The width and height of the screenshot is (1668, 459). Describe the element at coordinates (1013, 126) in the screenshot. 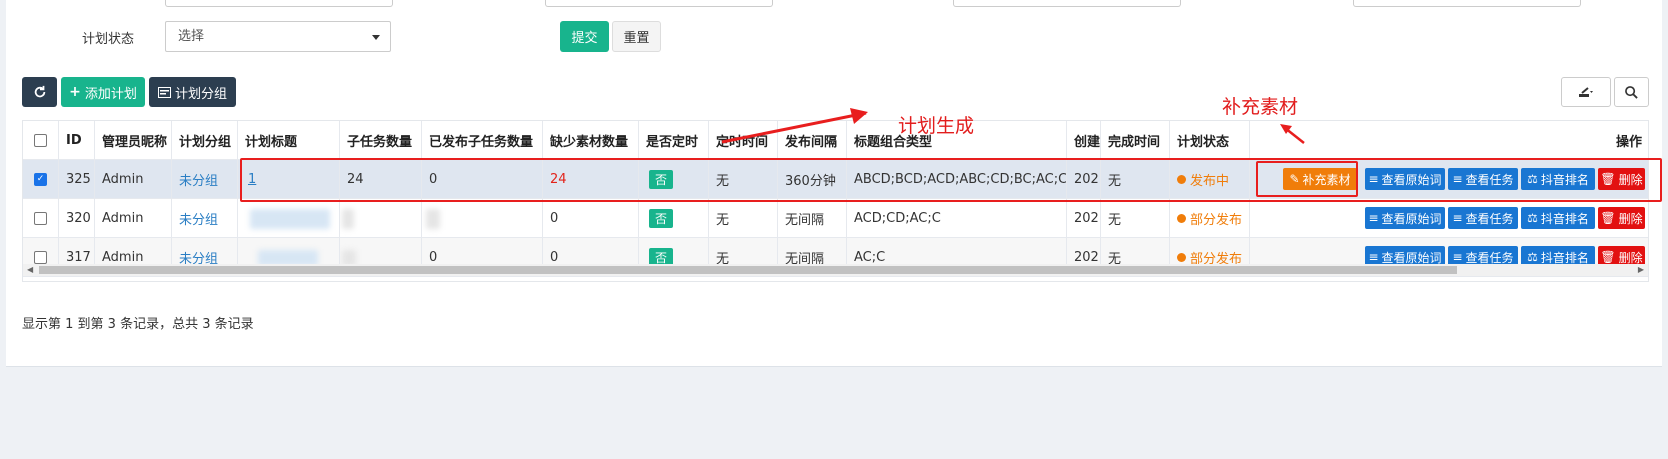

I see `annotation-arrows` at that location.